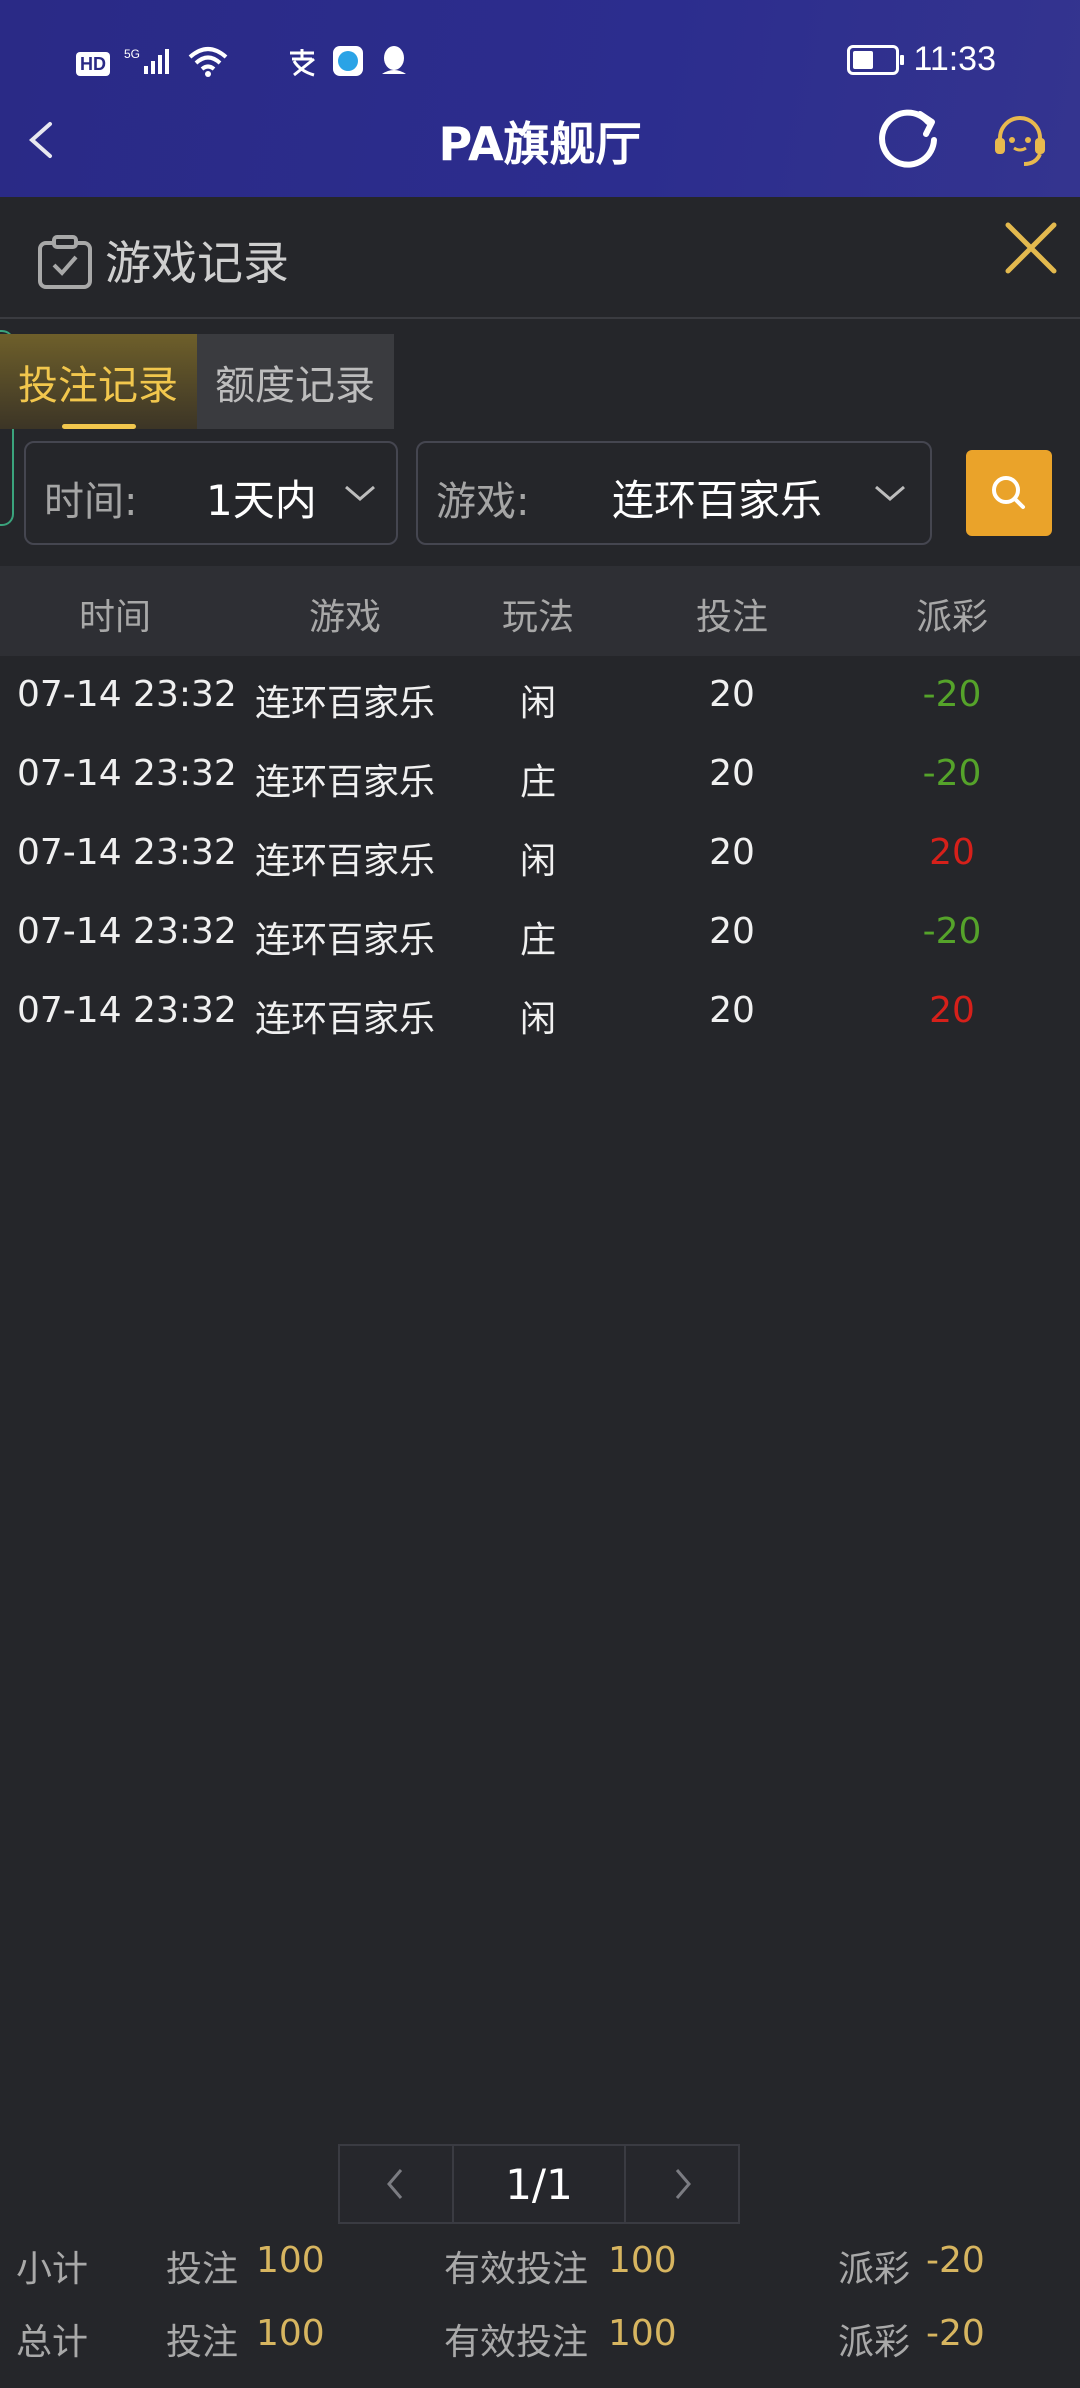  I want to click on subtotal-bet-value: 100, so click(290, 2260).